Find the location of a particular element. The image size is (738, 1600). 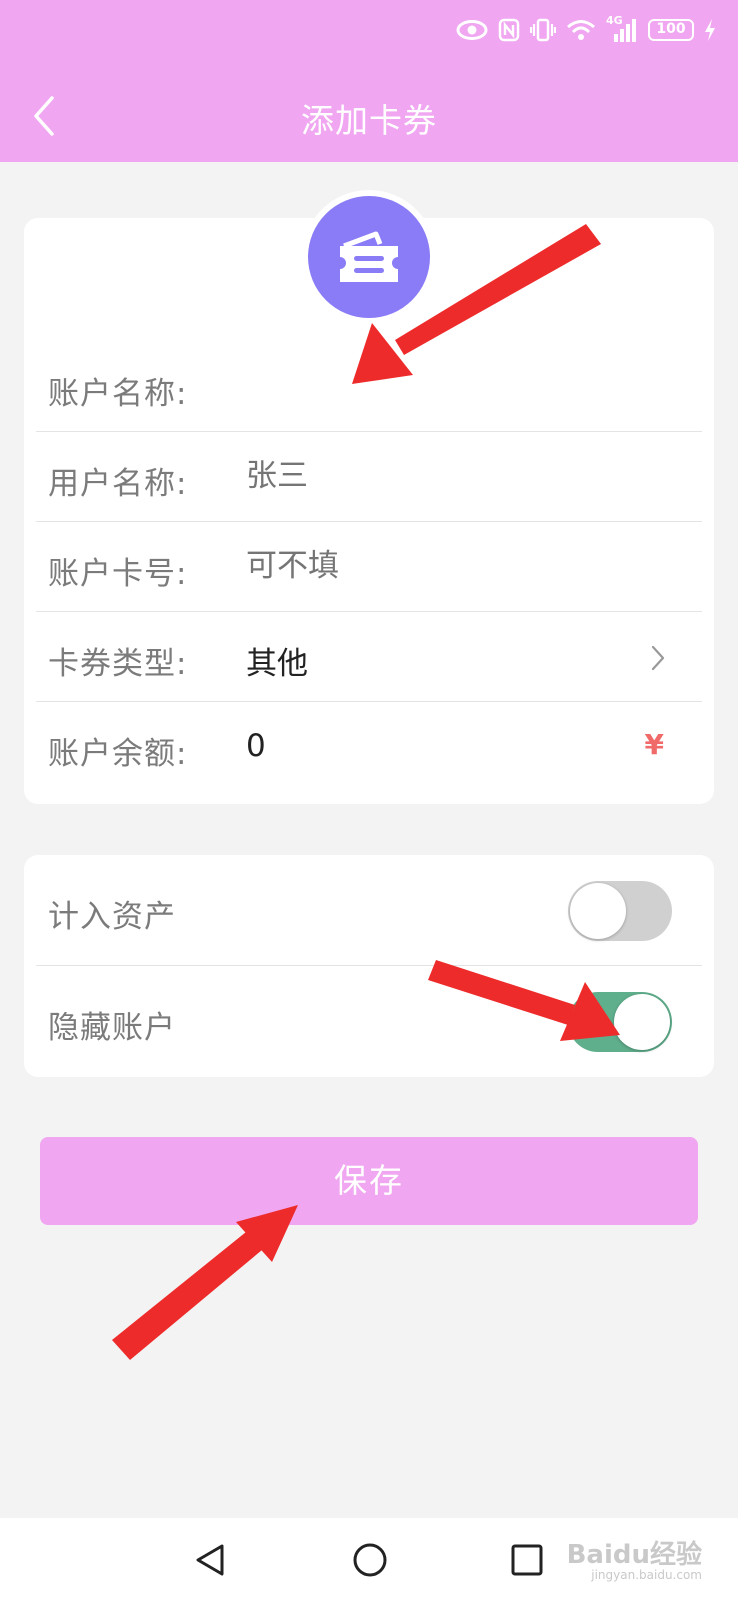

currency-yen-icon: ¥ is located at coordinates (654, 744).